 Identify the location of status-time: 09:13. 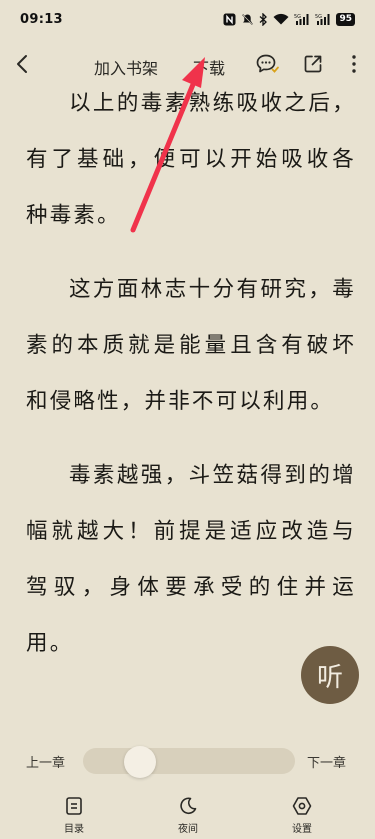
(41, 19).